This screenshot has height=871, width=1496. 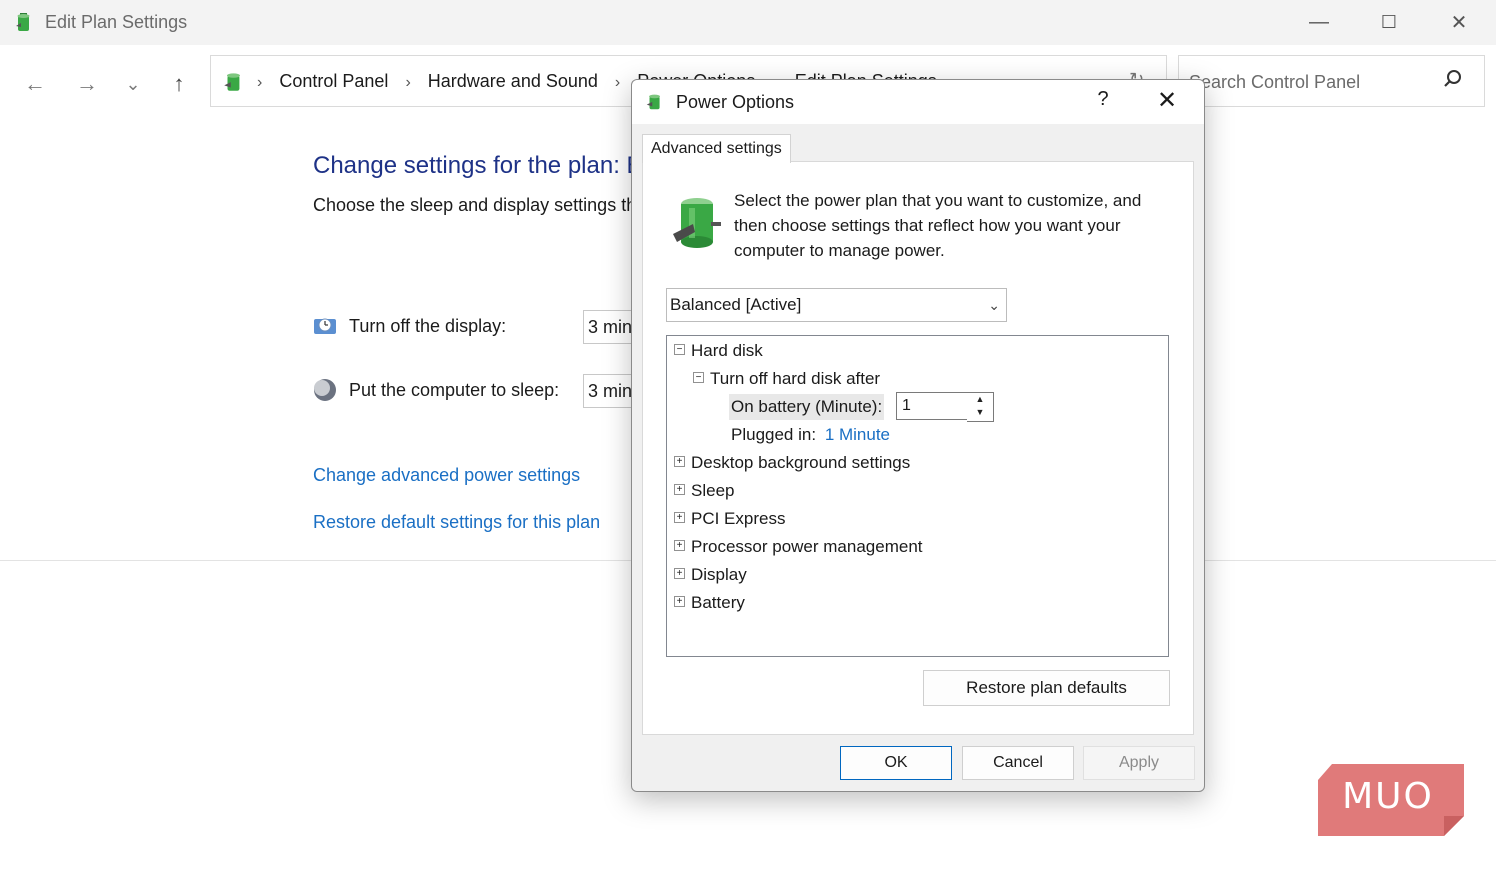 I want to click on ok-button: OK, so click(x=896, y=763).